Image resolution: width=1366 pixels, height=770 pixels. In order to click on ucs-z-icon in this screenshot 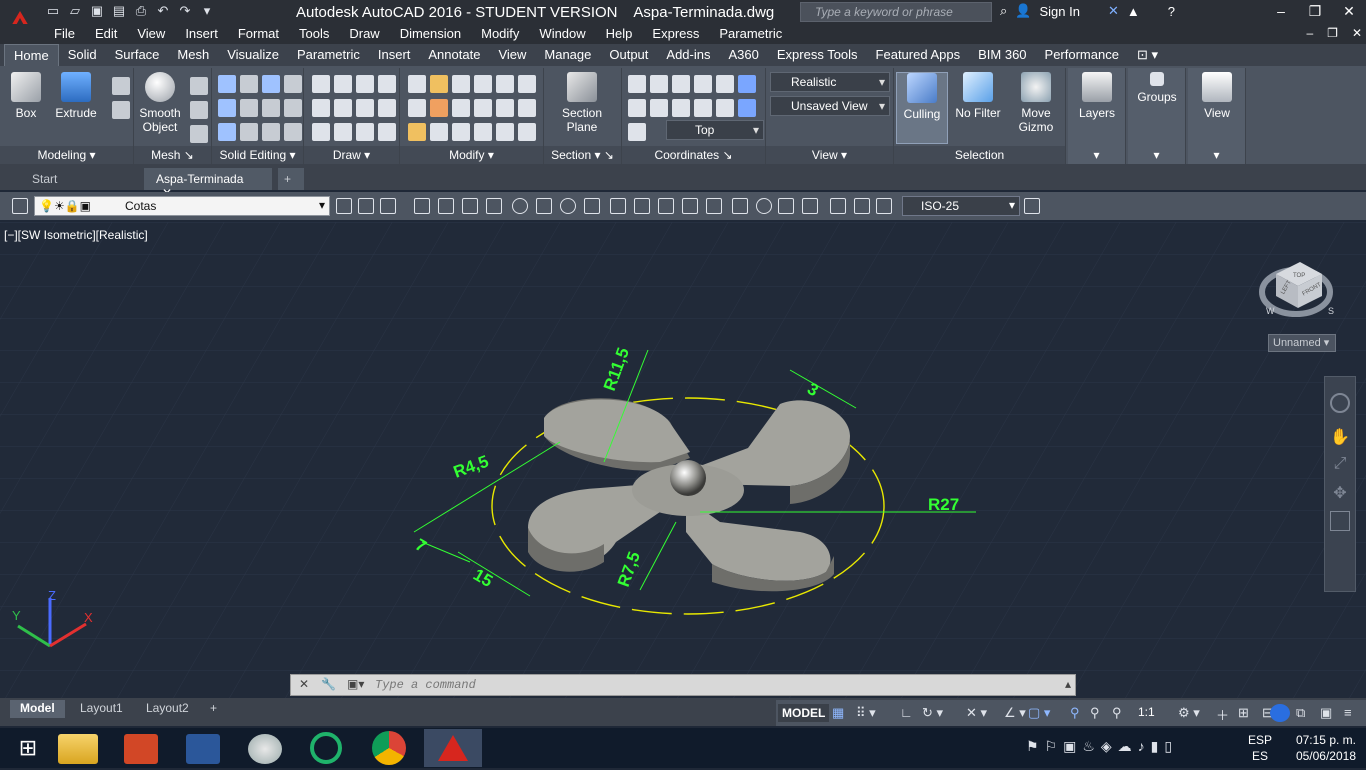, I will do `click(725, 84)`.